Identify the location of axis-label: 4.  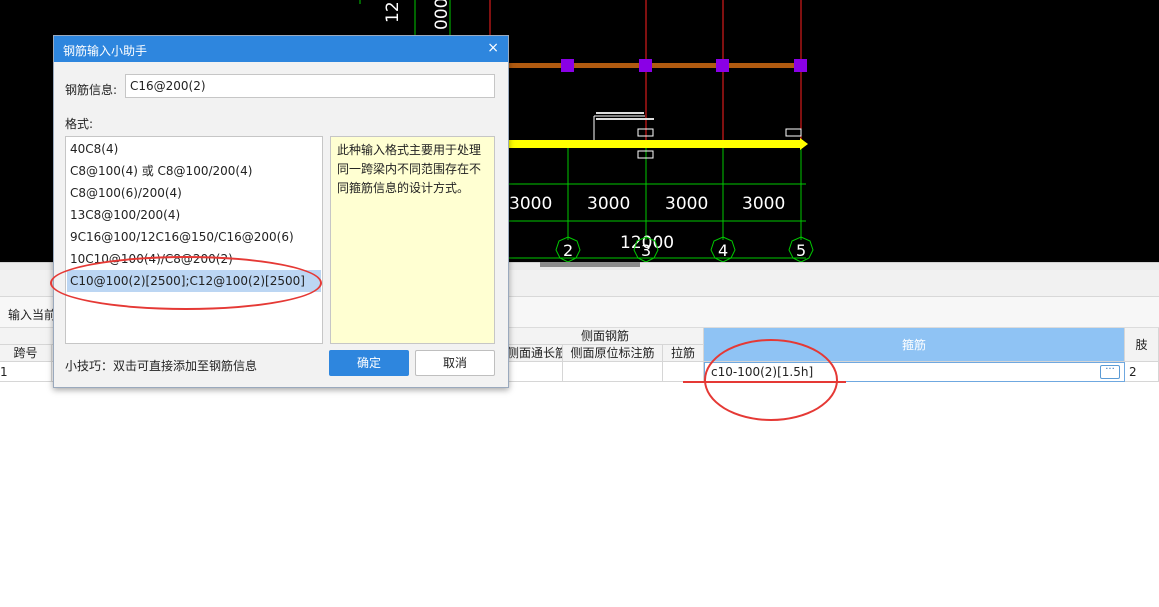
(723, 250).